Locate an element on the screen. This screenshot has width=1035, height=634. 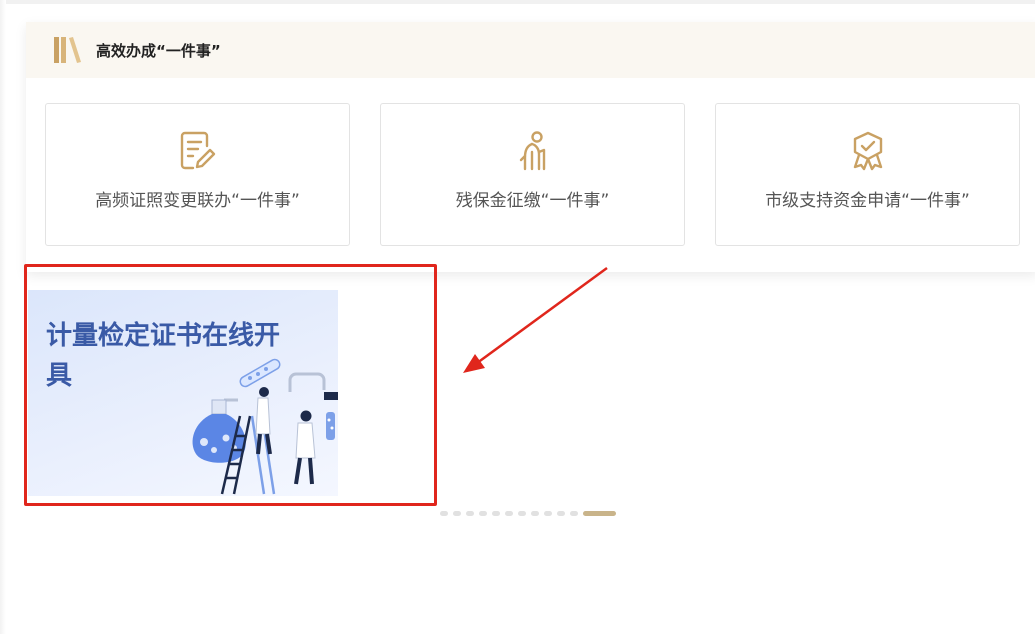
card-disability-fund: 残保金征缴“一件事” is located at coordinates (532, 174).